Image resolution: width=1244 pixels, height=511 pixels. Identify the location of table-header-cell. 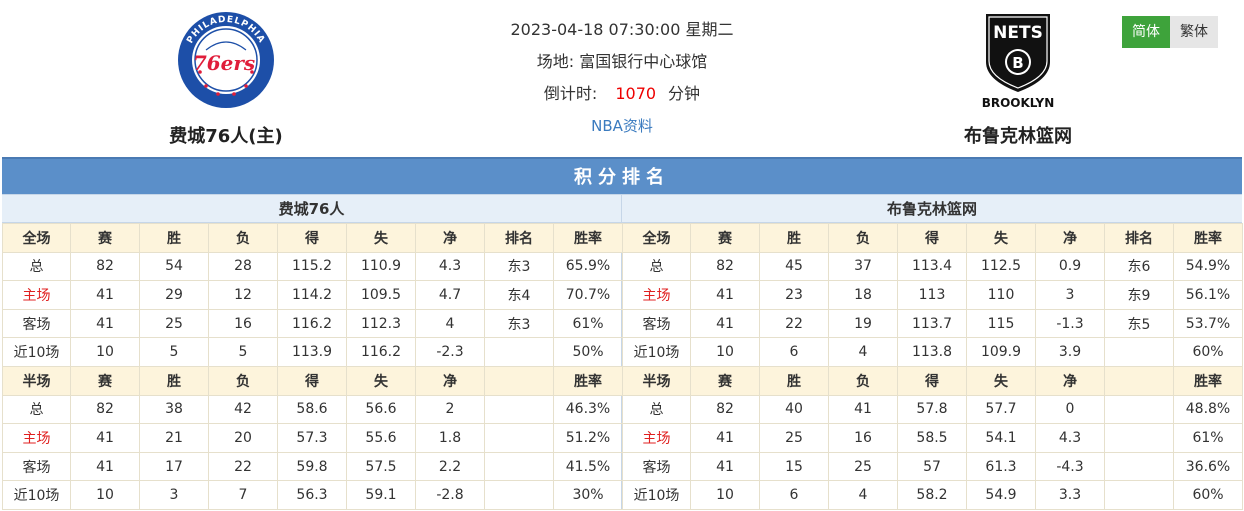
(1139, 380).